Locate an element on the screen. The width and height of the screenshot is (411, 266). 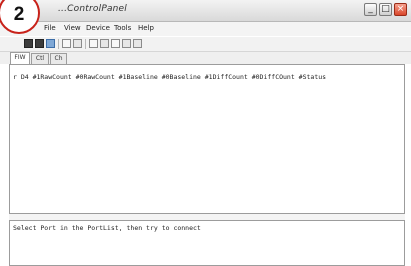
close-button: × is located at coordinates (400, 9).